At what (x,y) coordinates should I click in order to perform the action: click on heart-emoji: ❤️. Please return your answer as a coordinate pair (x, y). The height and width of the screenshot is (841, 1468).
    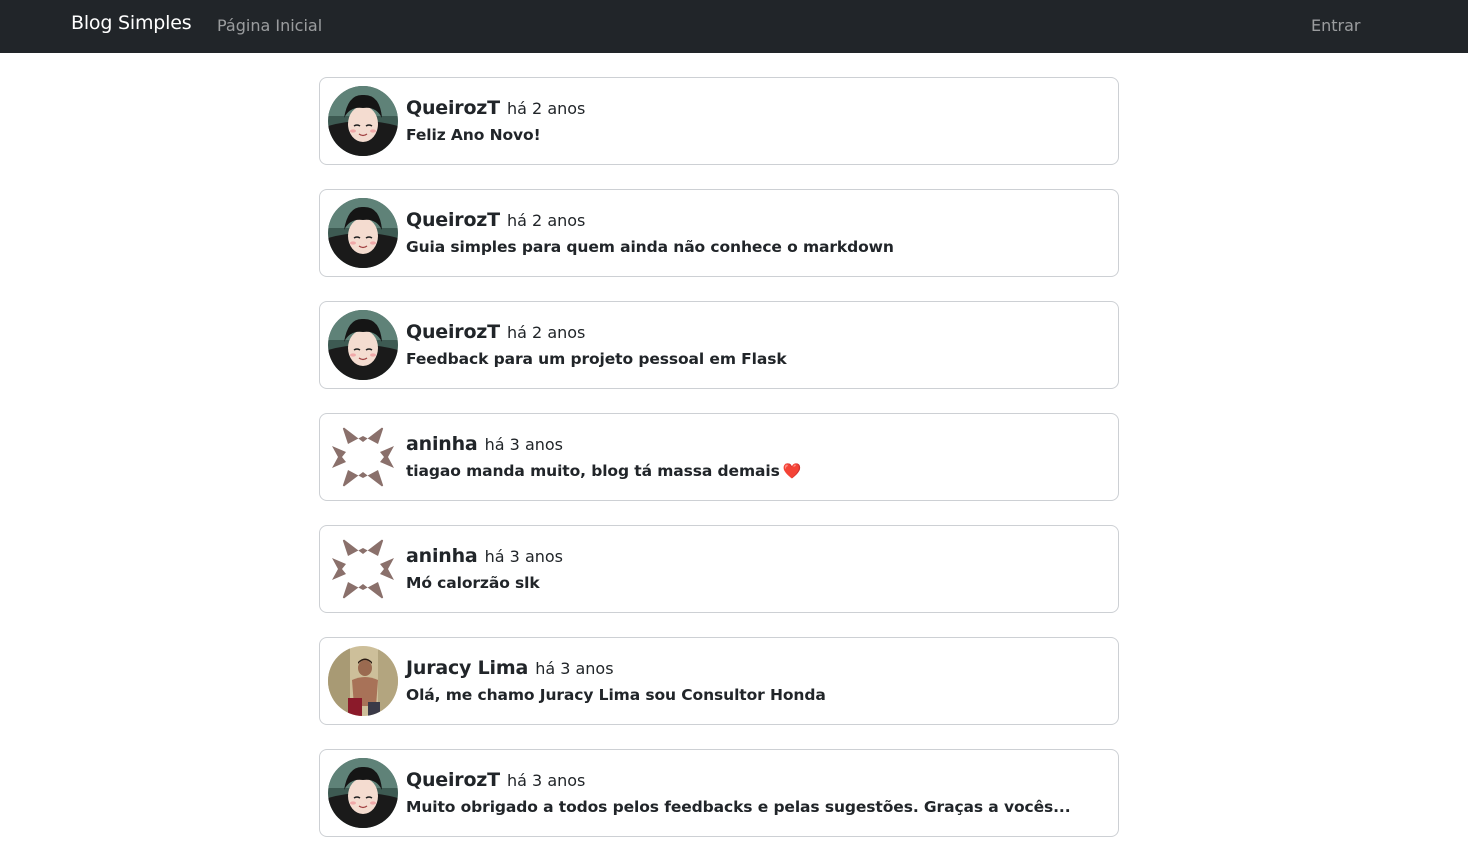
    Looking at the image, I should click on (792, 471).